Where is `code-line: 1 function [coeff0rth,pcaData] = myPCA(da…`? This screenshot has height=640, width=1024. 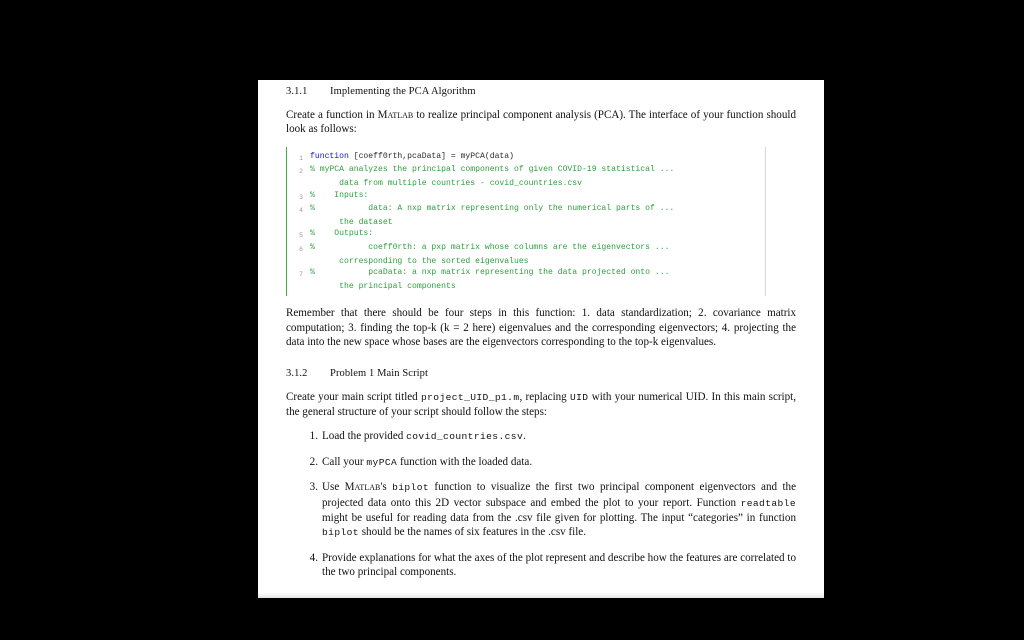 code-line: 1 function [coeff0rth,pcaData] = myPCA(da… is located at coordinates (526, 158).